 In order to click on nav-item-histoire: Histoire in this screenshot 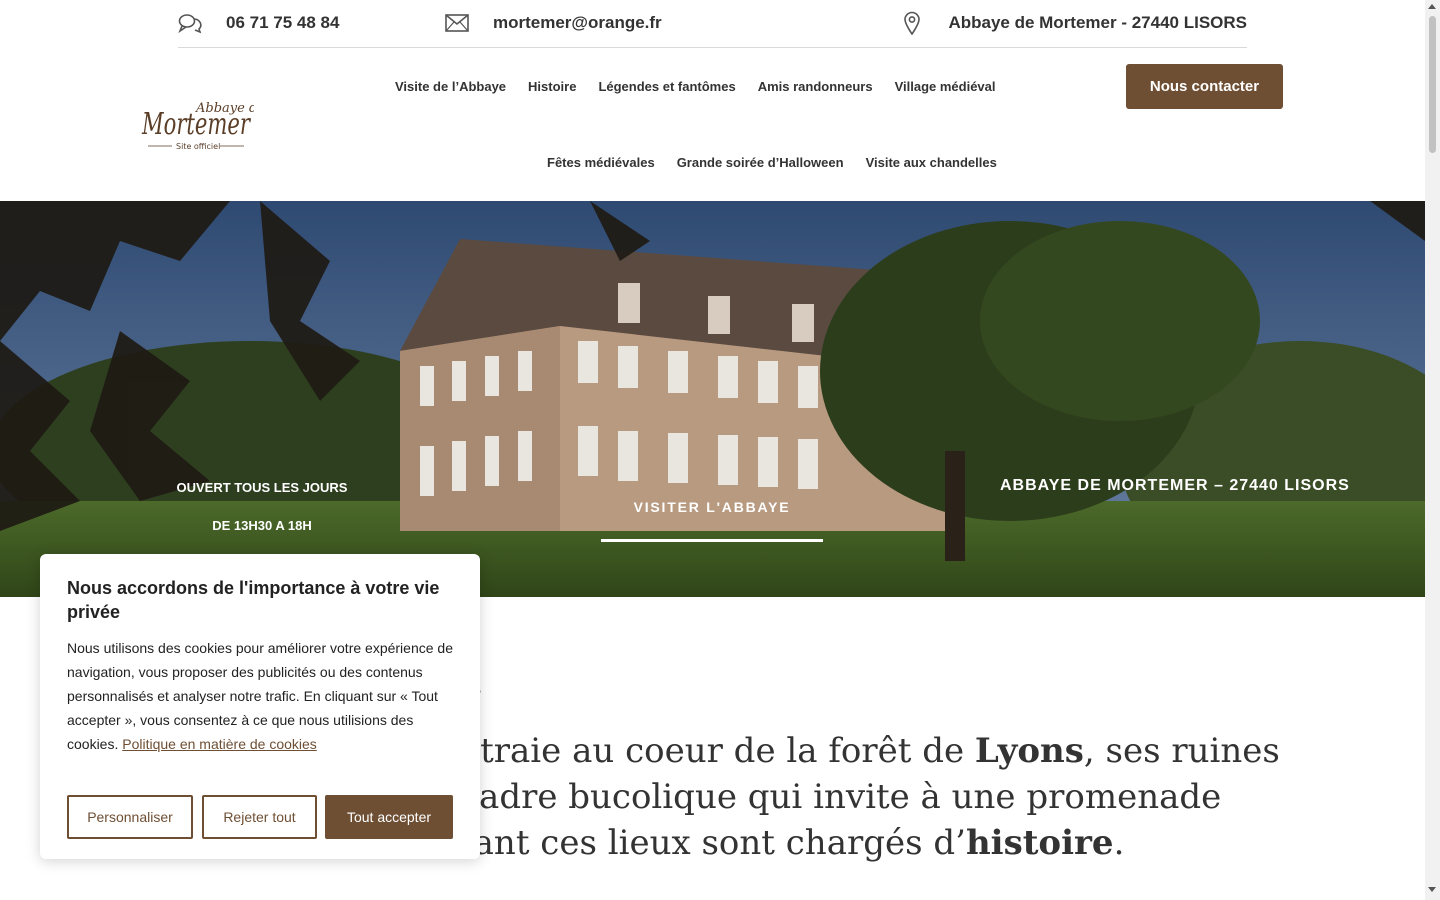, I will do `click(552, 86)`.